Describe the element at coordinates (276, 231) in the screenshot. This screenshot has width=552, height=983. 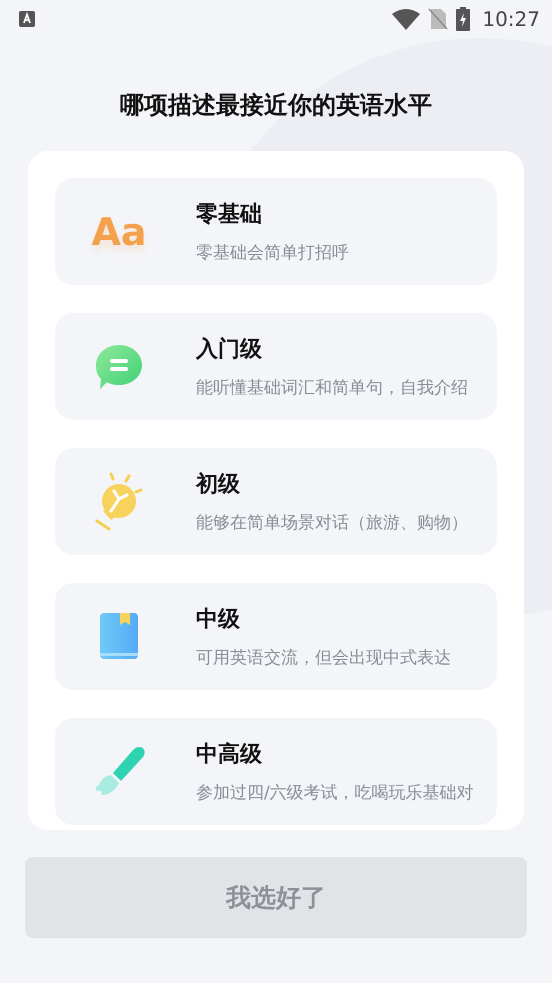
I see `level-option: Aa 零基础 零基础会简单打招呼` at that location.